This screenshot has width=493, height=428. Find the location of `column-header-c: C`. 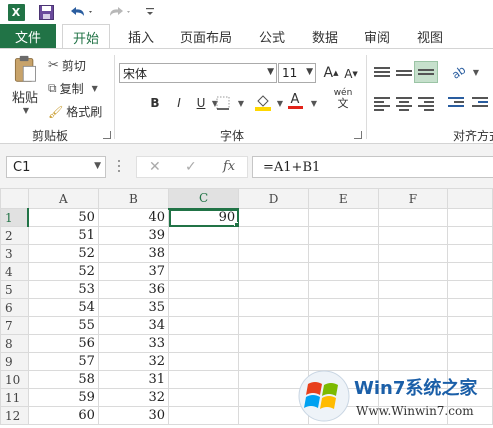

column-header-c: C is located at coordinates (204, 199).